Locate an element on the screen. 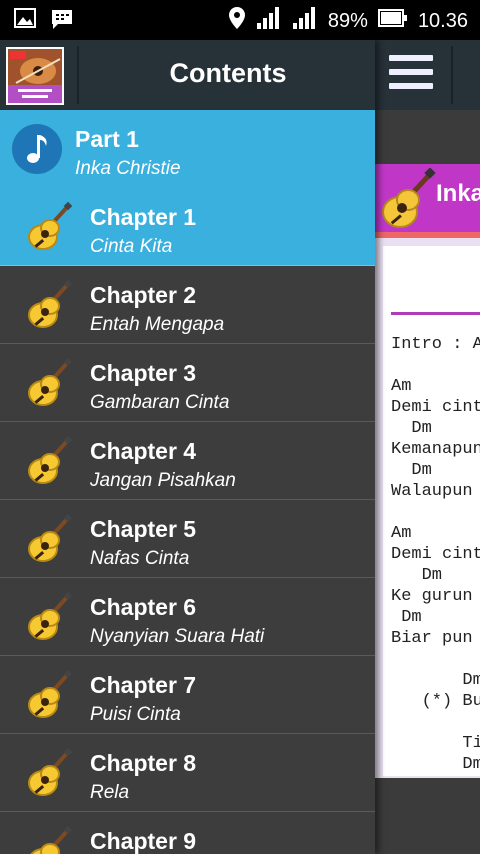  chapter-item-5: Chapter 5 Nafas Cinta is located at coordinates (187, 539).